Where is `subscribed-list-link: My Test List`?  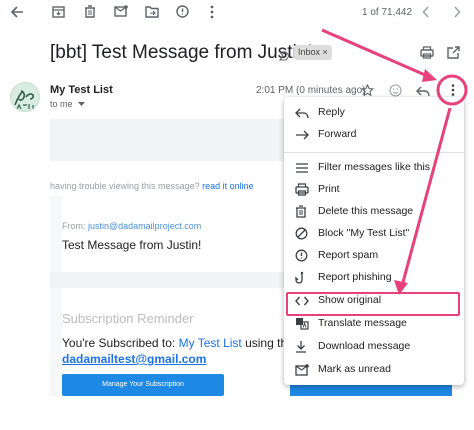 subscribed-list-link: My Test List is located at coordinates (210, 343).